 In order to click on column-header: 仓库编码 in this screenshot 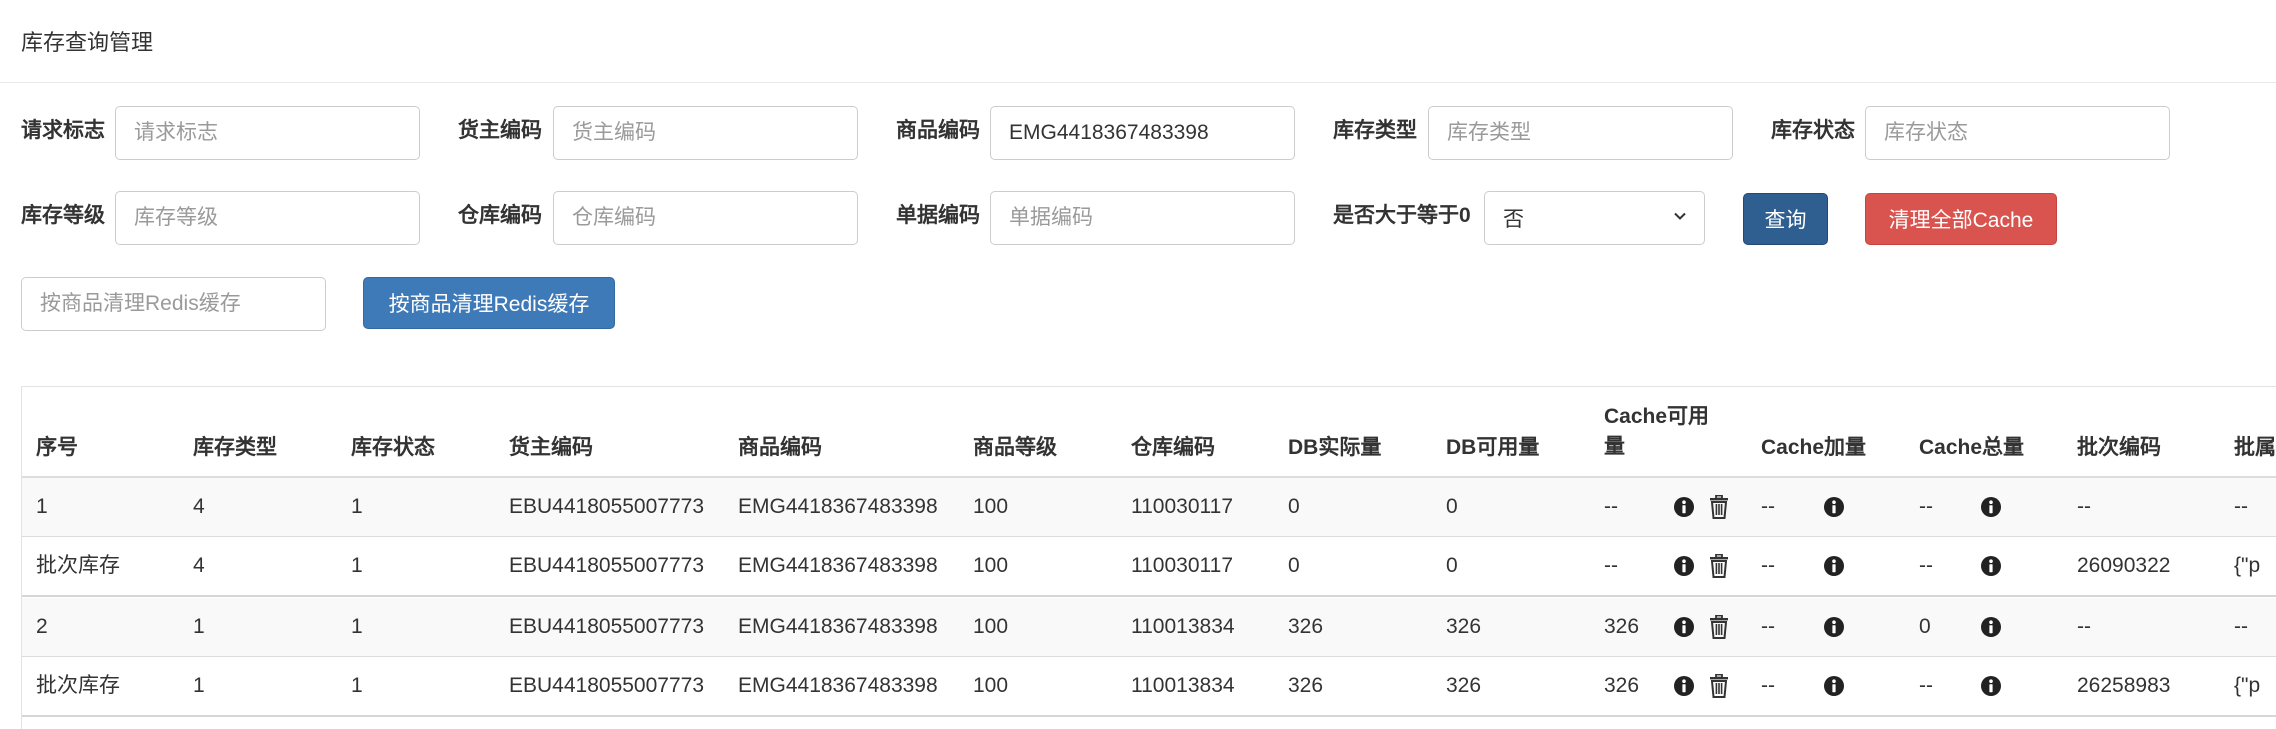, I will do `click(1173, 447)`.